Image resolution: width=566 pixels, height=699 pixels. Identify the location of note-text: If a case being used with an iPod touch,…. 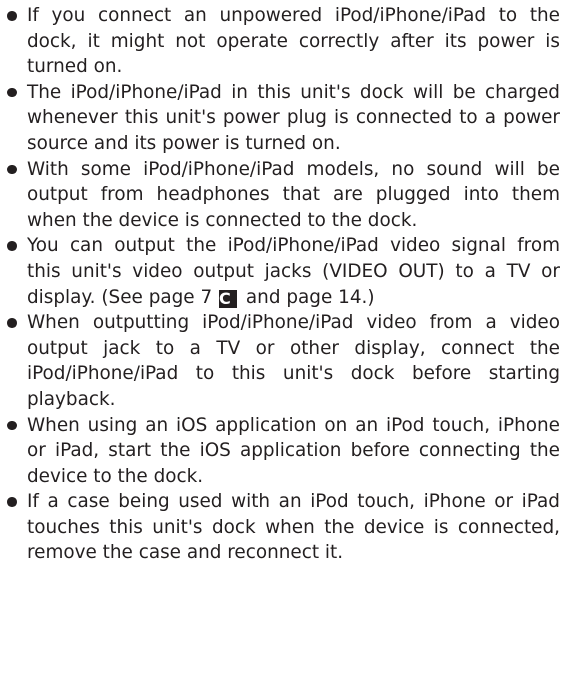
(293, 527).